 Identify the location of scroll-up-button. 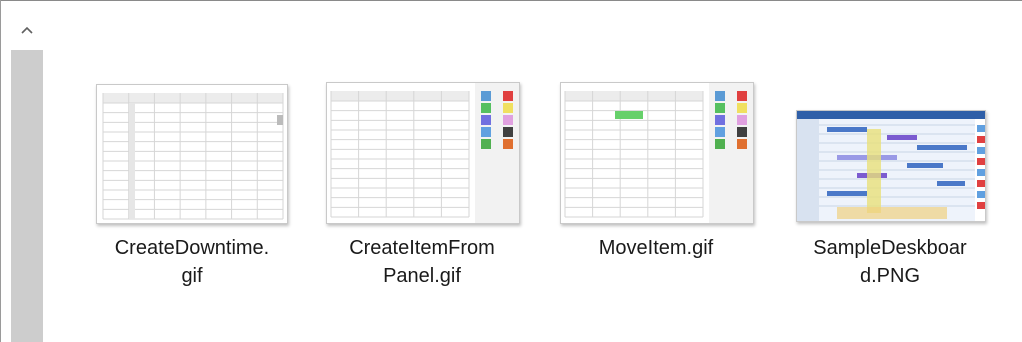
(27, 30).